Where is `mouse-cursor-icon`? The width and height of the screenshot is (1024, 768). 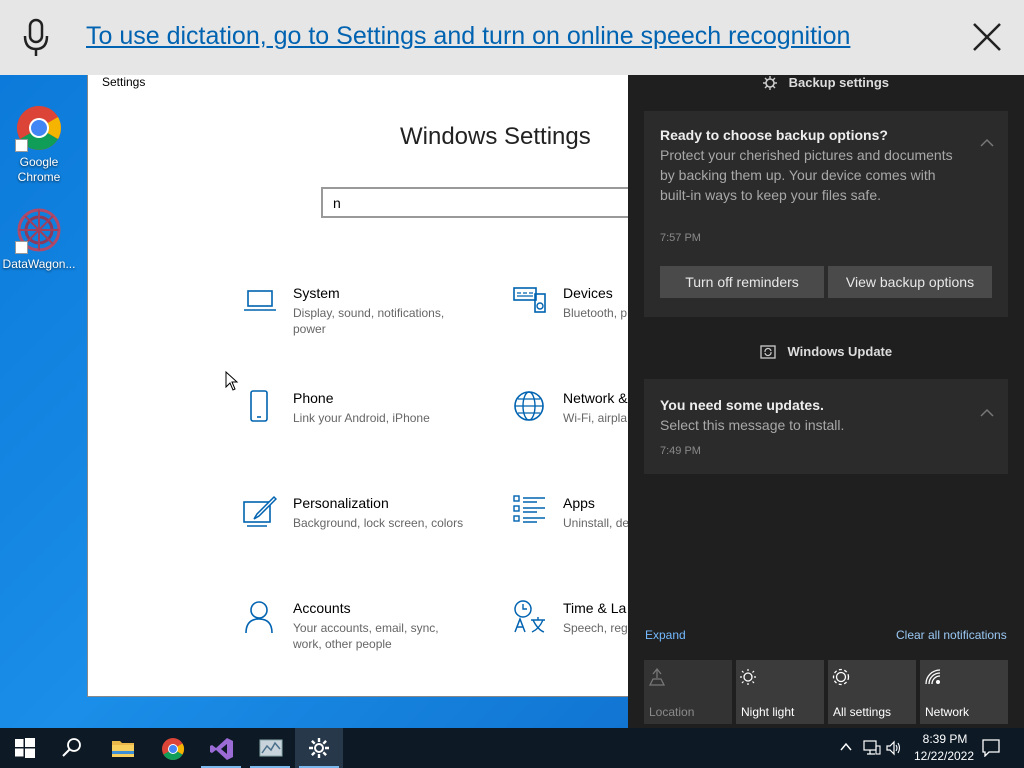
mouse-cursor-icon is located at coordinates (232, 381).